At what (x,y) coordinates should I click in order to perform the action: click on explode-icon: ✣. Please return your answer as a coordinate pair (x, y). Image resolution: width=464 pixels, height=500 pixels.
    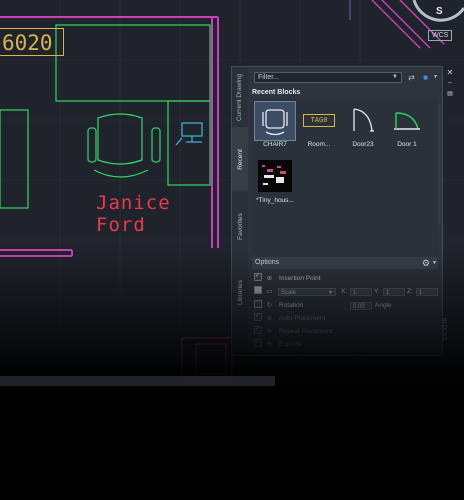
    Looking at the image, I should click on (269, 344).